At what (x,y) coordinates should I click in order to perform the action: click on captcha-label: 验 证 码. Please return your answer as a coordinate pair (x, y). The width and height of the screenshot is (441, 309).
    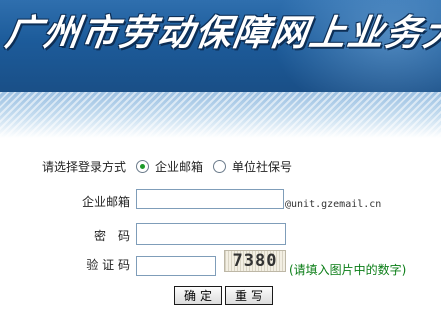
    Looking at the image, I should click on (108, 265).